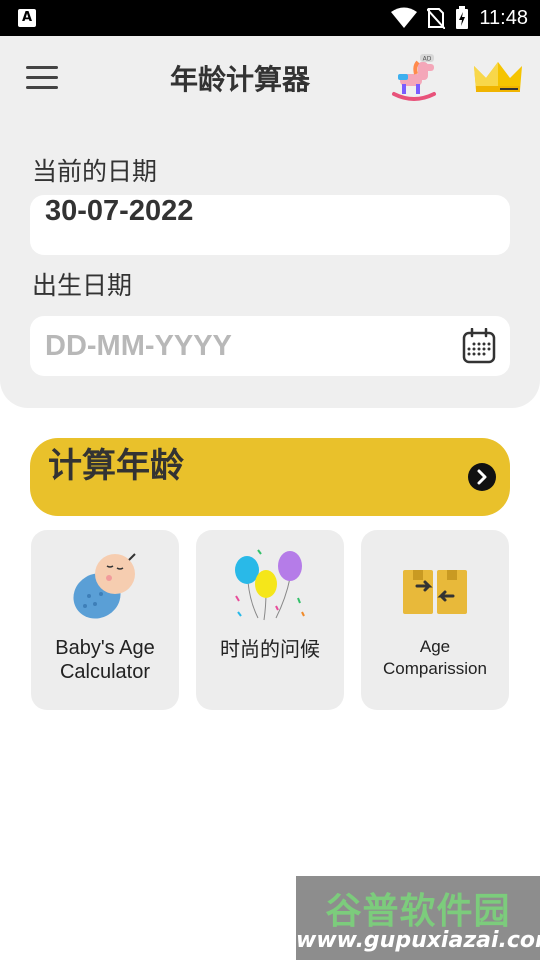 The image size is (540, 960). What do you see at coordinates (270, 18) in the screenshot?
I see `status-bar: A 11:48` at bounding box center [270, 18].